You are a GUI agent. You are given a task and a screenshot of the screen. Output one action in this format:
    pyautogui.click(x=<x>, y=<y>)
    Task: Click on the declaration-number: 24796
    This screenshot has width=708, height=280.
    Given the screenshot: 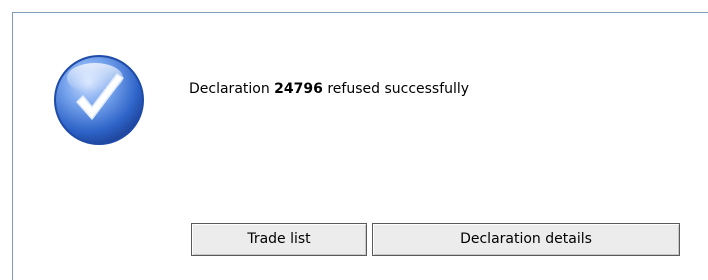 What is the action you would take?
    pyautogui.click(x=298, y=89)
    